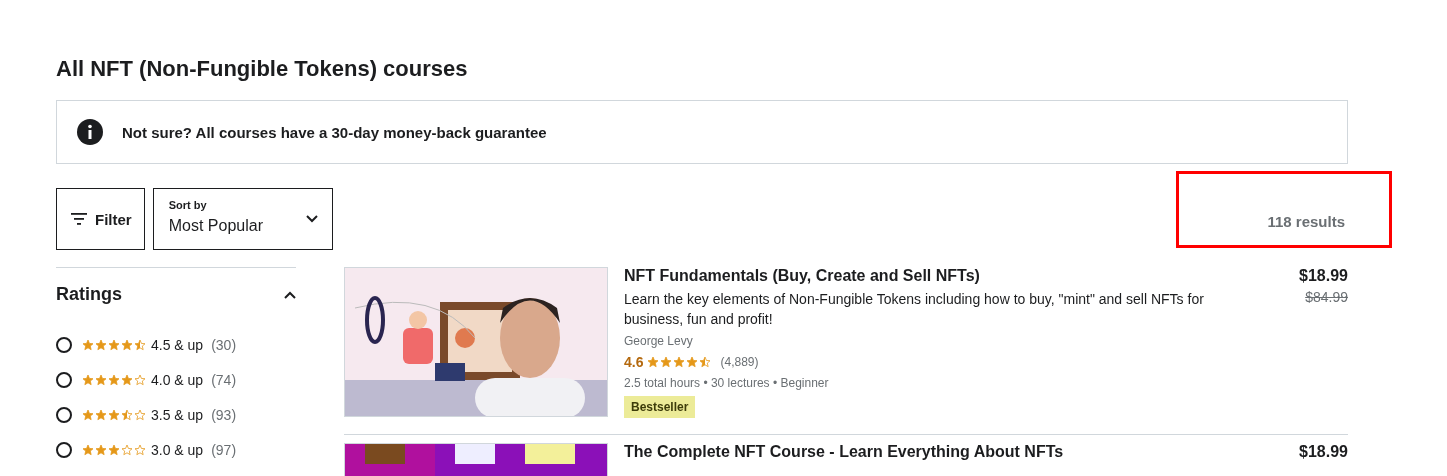 This screenshot has width=1447, height=476. I want to click on rating-count: (93), so click(224, 414).